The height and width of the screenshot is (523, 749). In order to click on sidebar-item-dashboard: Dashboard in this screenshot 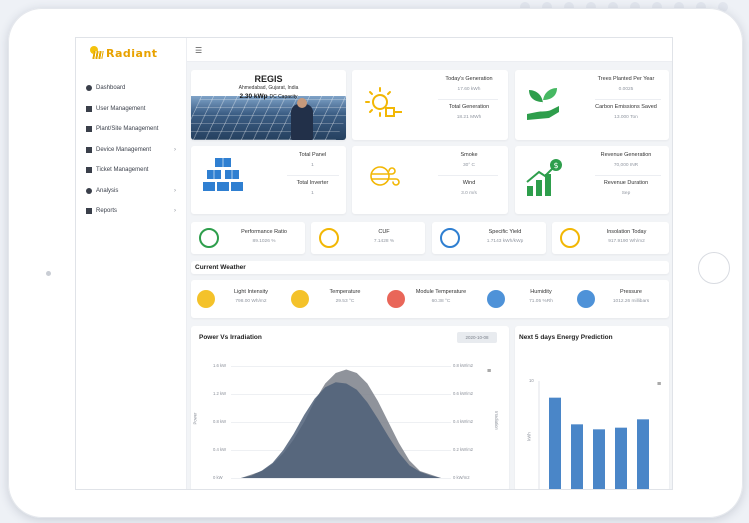, I will do `click(131, 88)`.